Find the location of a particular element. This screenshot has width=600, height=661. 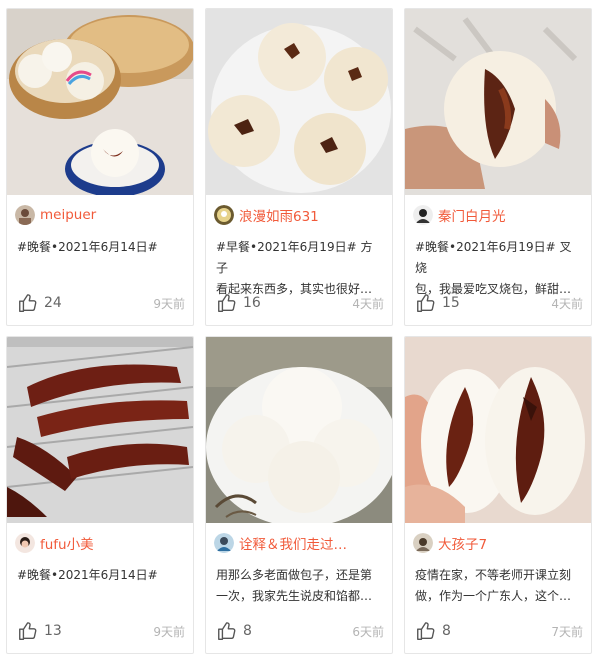

post-time: 6天前 is located at coordinates (368, 631).